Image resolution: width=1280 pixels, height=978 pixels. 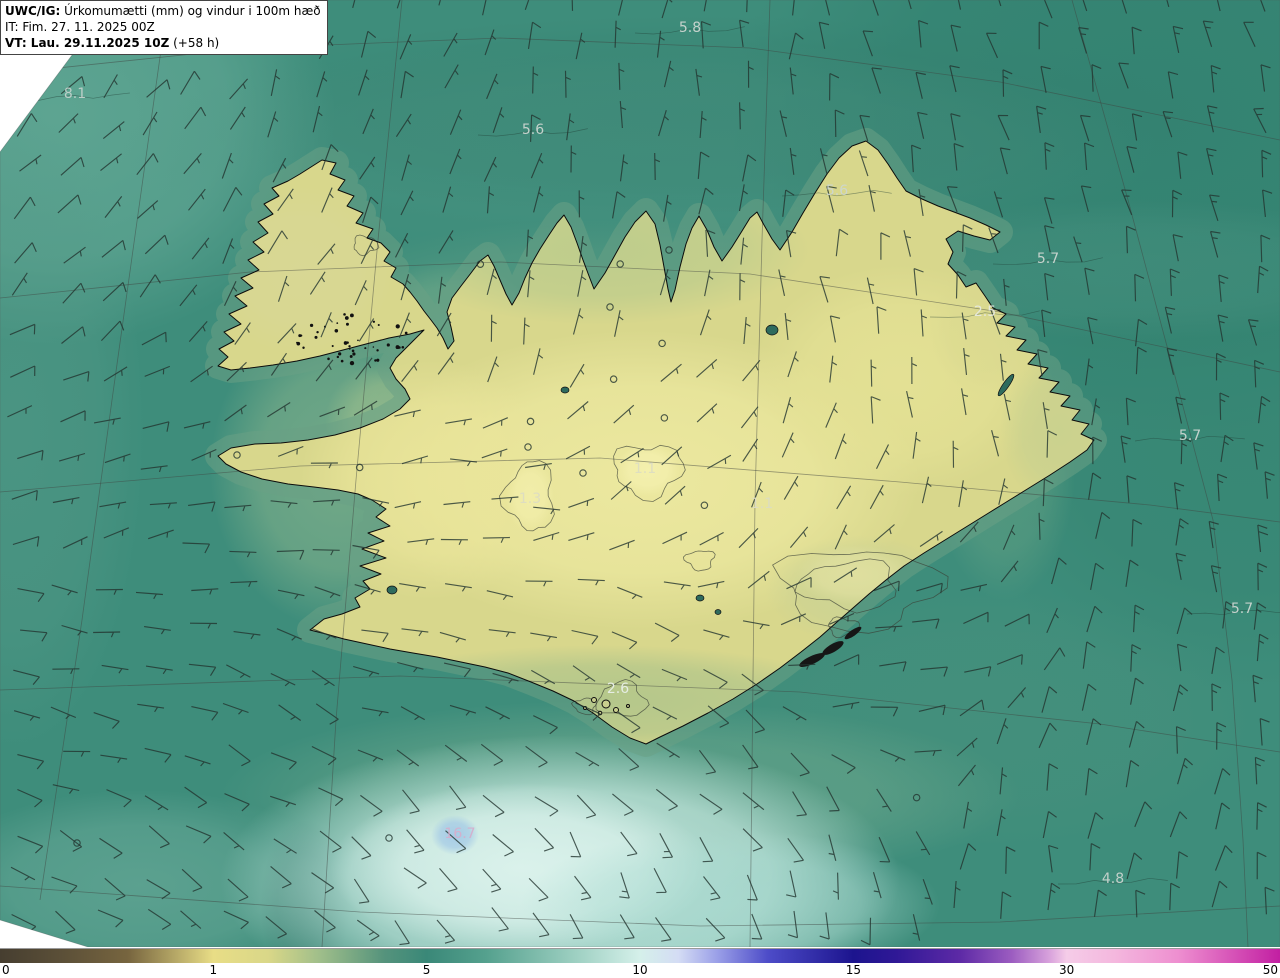 I want to click on contour-label: 5.8, so click(x=690, y=28).